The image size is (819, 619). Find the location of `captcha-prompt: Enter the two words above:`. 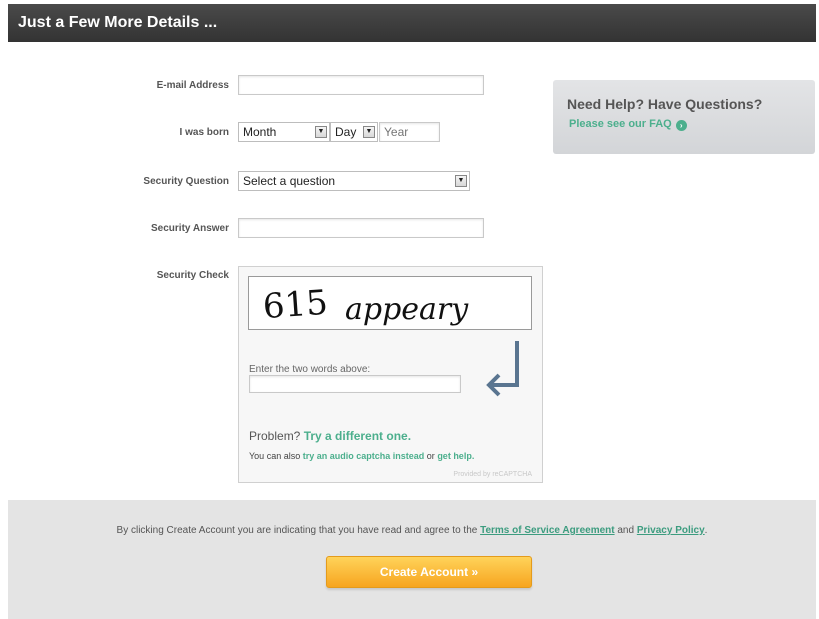

captcha-prompt: Enter the two words above: is located at coordinates (310, 369).